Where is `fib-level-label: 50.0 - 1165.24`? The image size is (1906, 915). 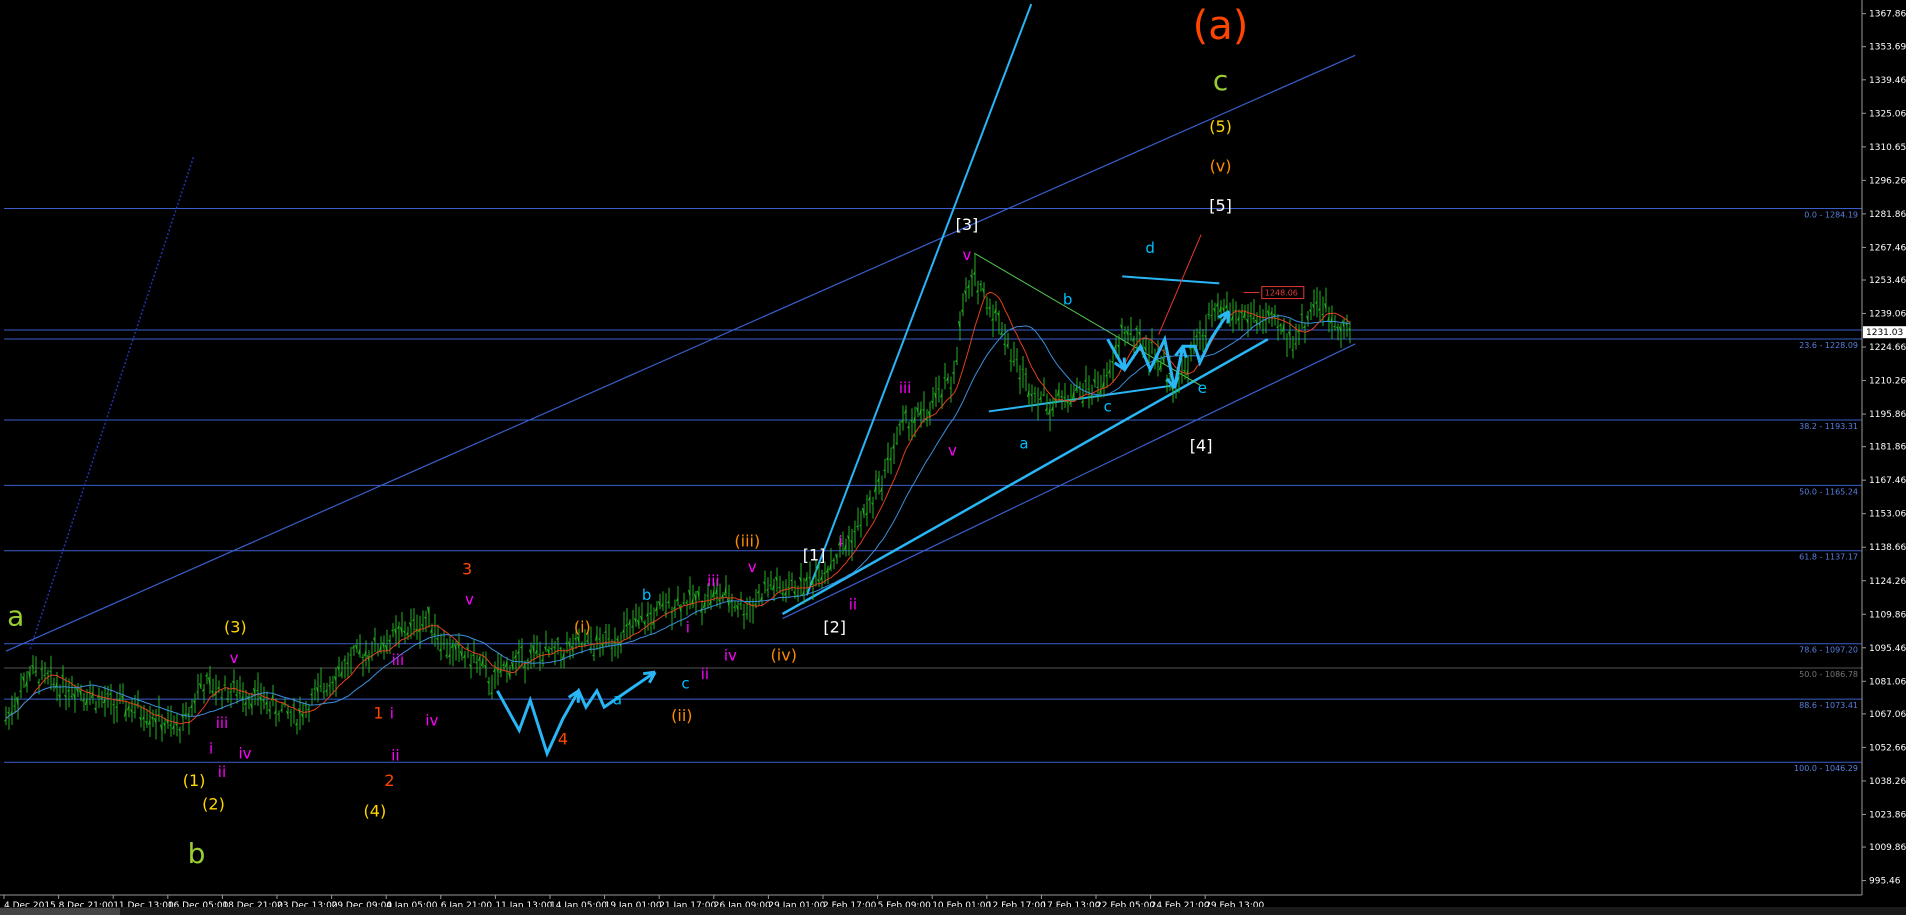 fib-level-label: 50.0 - 1165.24 is located at coordinates (1828, 491).